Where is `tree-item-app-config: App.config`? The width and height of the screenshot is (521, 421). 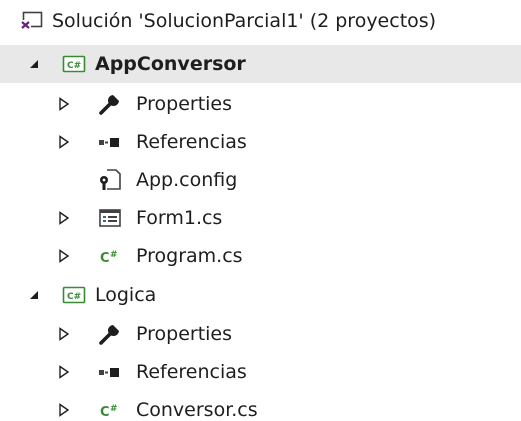
tree-item-app-config: App.config is located at coordinates (260, 180).